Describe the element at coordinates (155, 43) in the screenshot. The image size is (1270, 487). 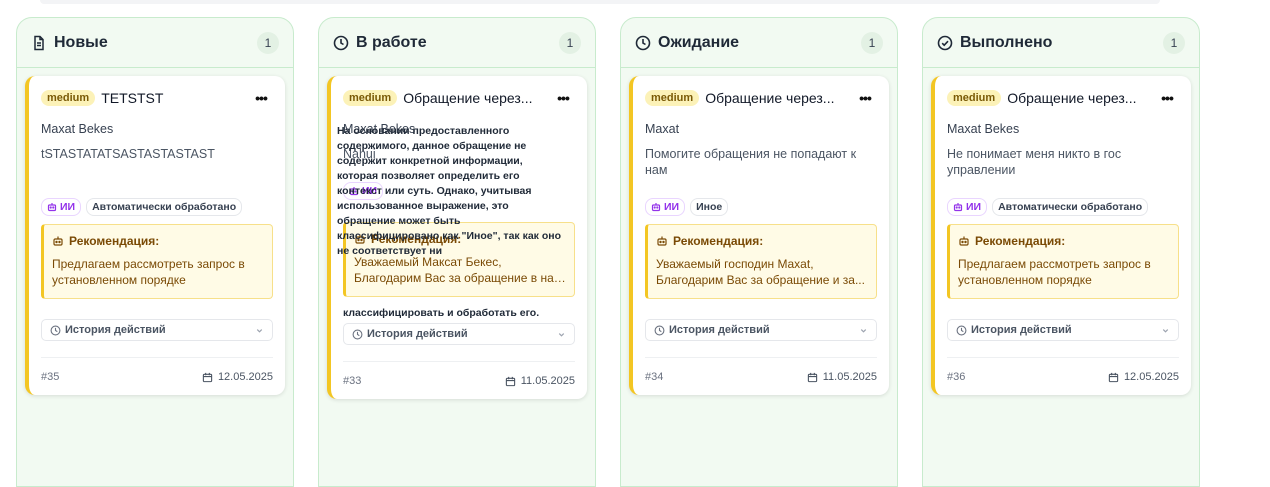
I see `column-header: Новые 1` at that location.